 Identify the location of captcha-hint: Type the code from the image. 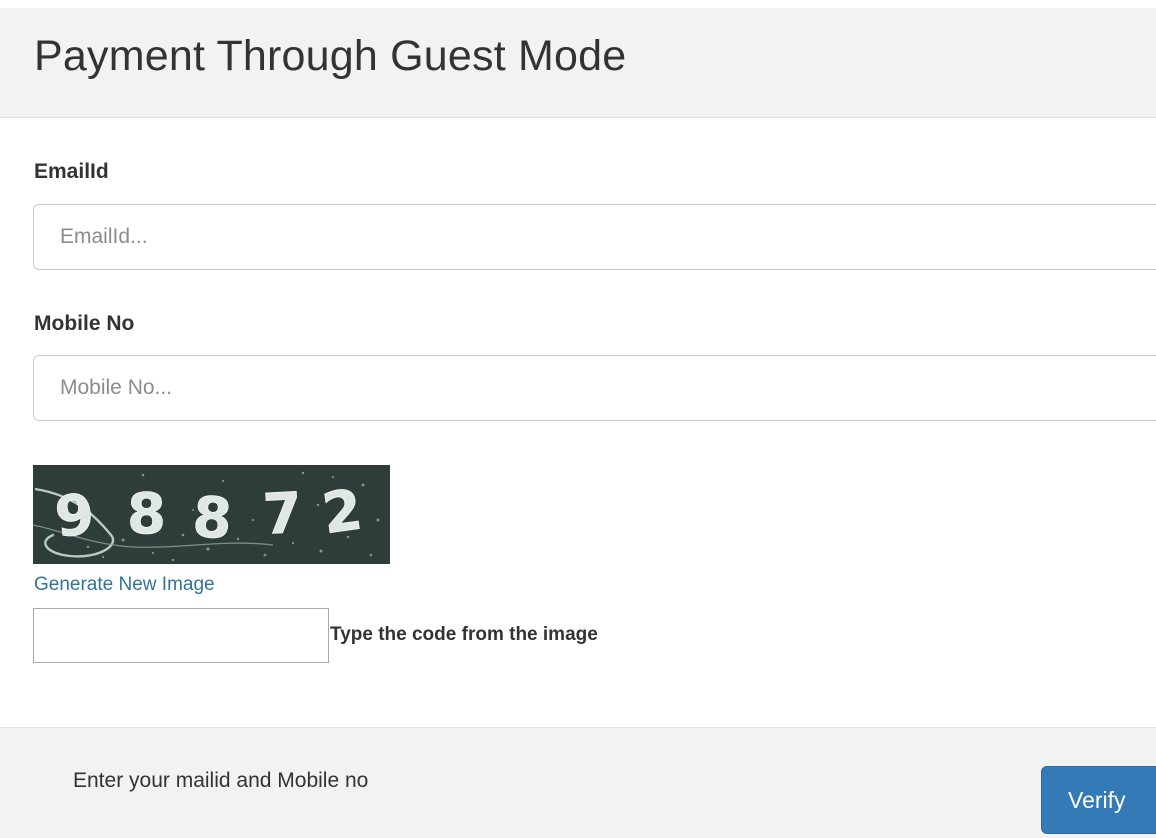
(464, 634).